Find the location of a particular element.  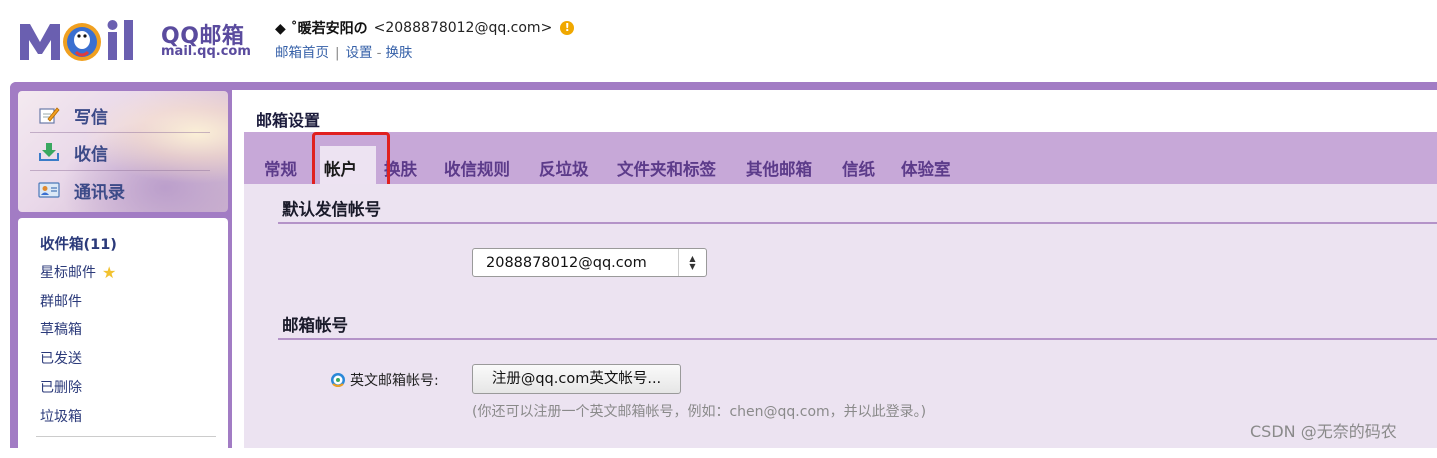

default-sender-value: 2088878012@qq.com is located at coordinates (566, 262).